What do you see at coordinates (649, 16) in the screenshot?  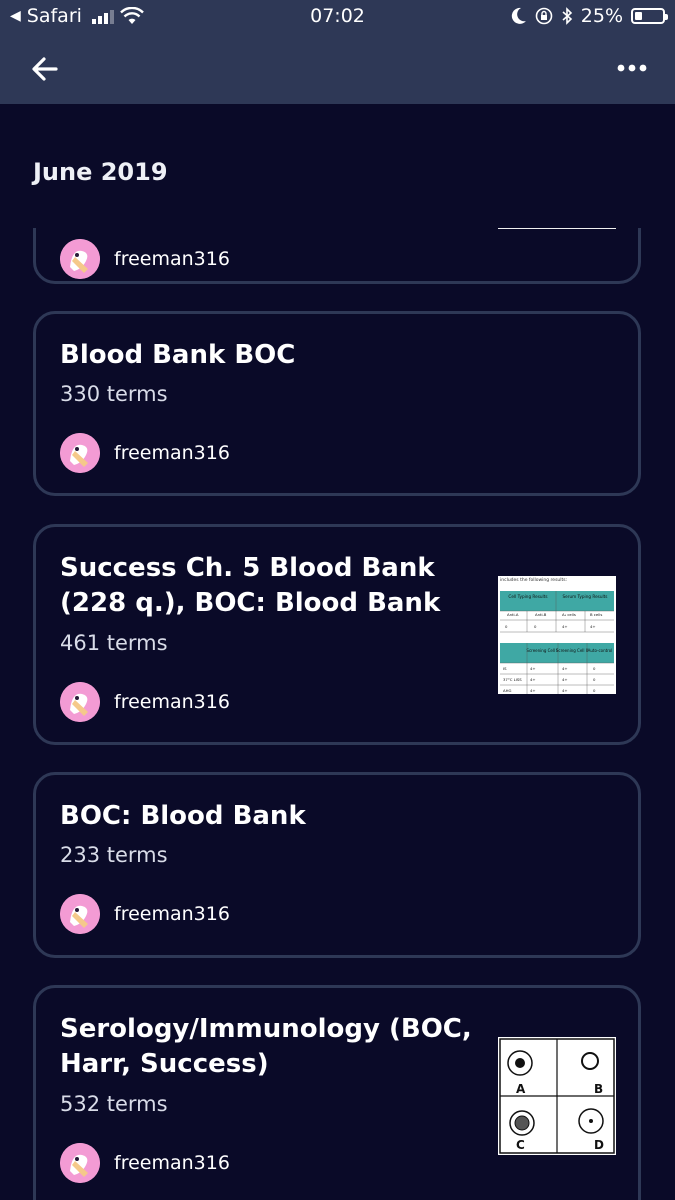 I see `battery-icon` at bounding box center [649, 16].